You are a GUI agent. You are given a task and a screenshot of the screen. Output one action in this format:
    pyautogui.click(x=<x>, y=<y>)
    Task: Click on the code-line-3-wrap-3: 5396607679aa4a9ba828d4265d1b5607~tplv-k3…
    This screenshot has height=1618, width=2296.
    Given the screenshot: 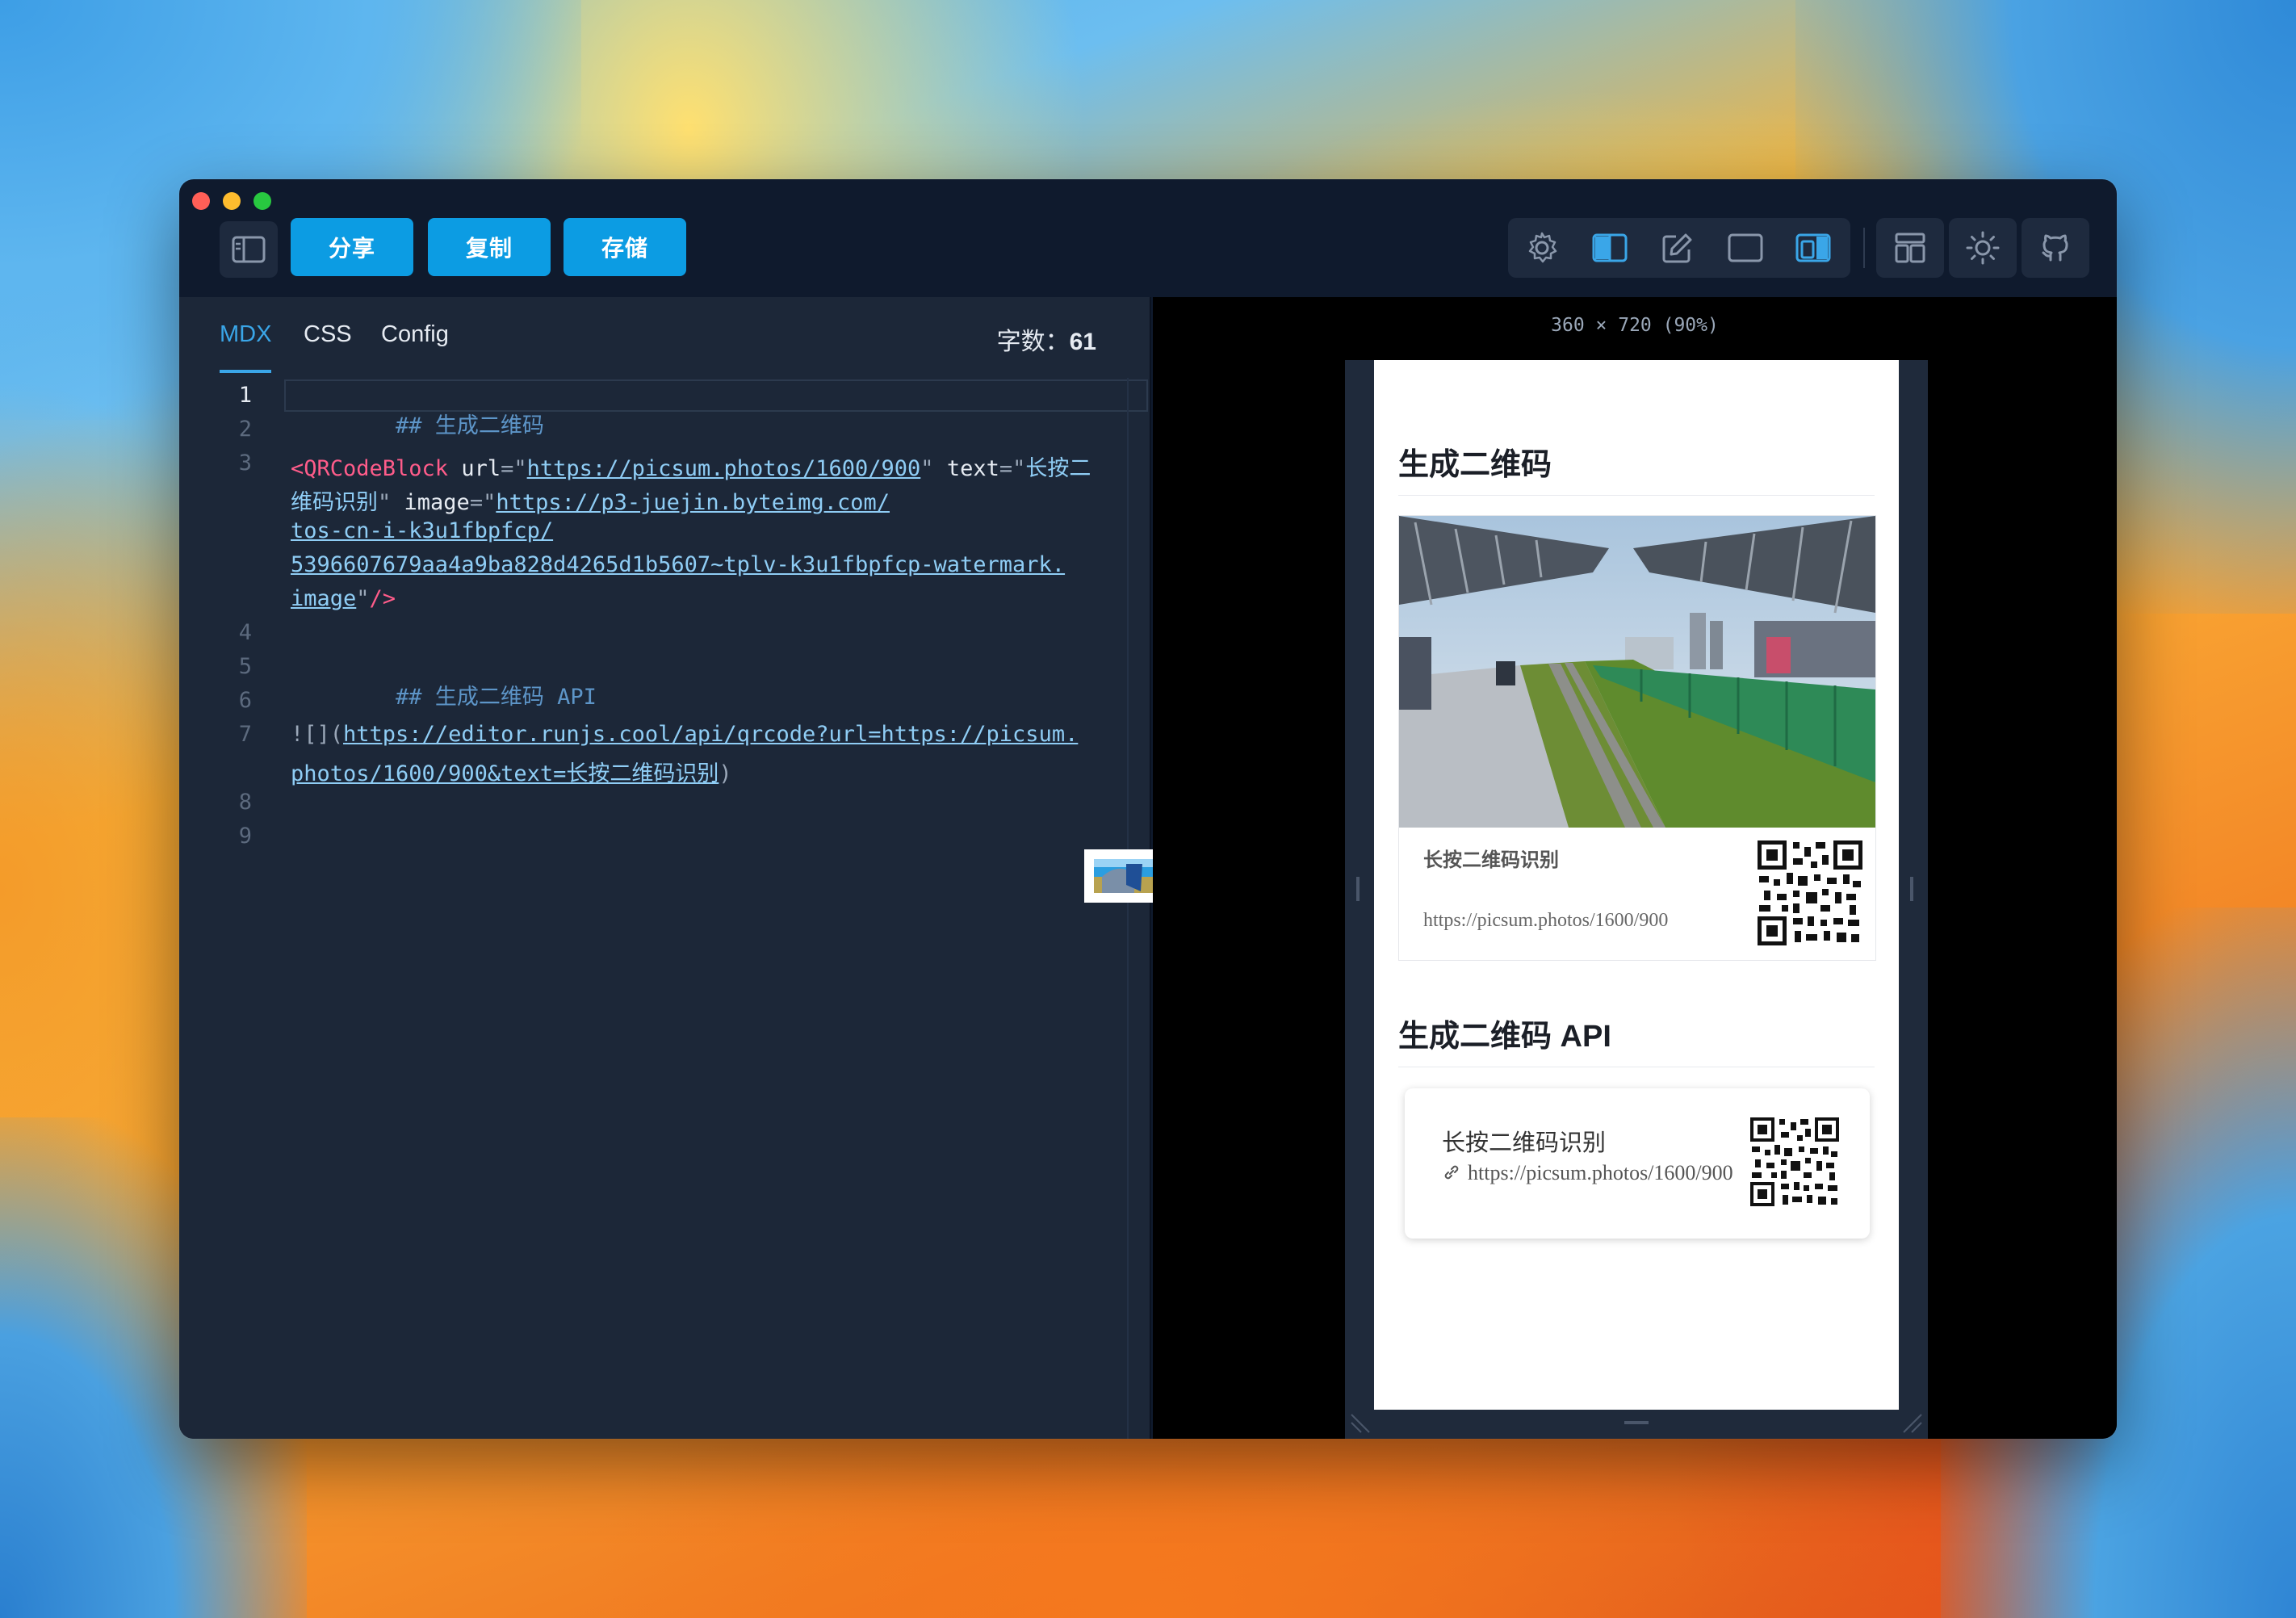 What is the action you would take?
    pyautogui.click(x=678, y=564)
    